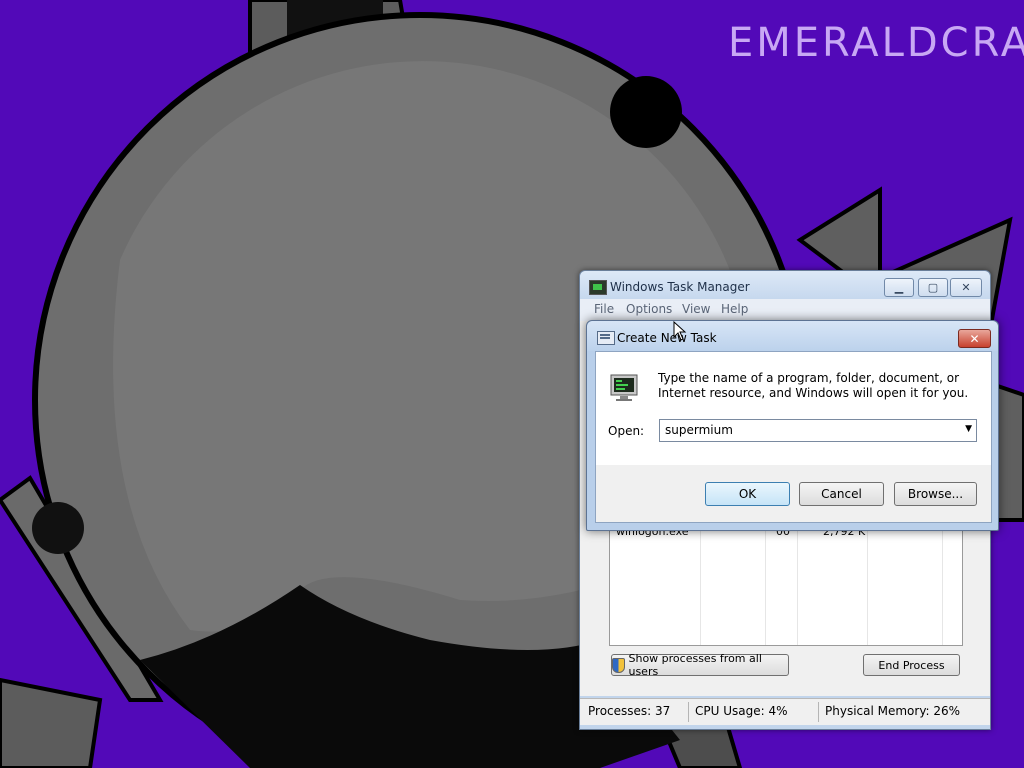 Image resolution: width=1024 pixels, height=768 pixels. I want to click on minimize-button: ▁, so click(899, 287).